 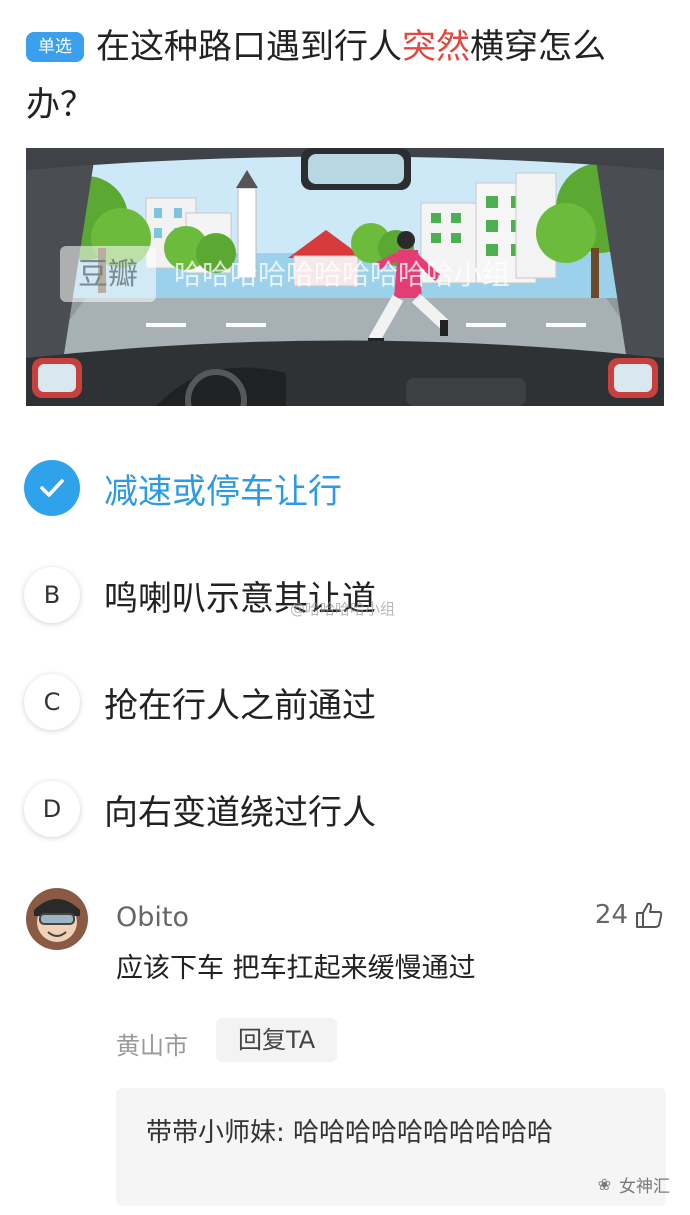 What do you see at coordinates (52, 809) in the screenshot?
I see `option-d-key: D` at bounding box center [52, 809].